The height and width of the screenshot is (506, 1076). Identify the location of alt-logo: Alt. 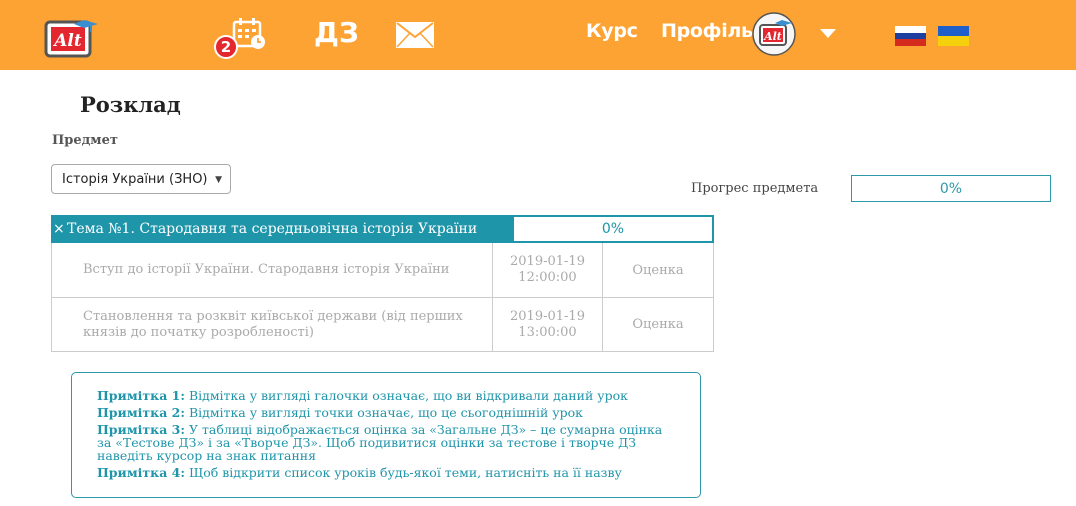
(72, 38).